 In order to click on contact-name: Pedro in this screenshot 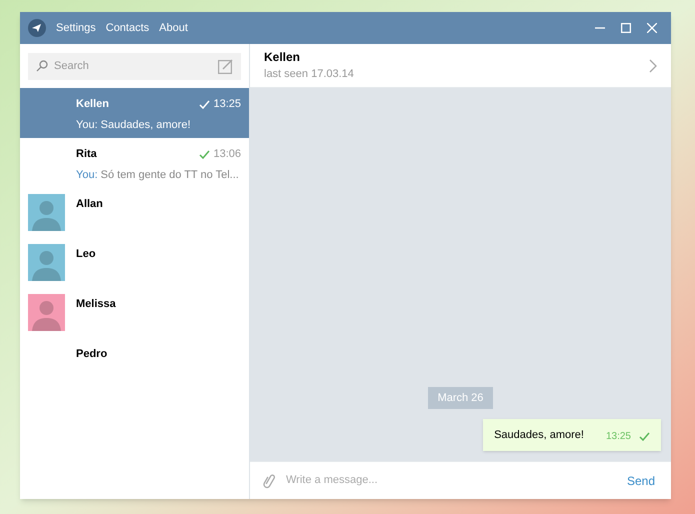, I will do `click(92, 354)`.